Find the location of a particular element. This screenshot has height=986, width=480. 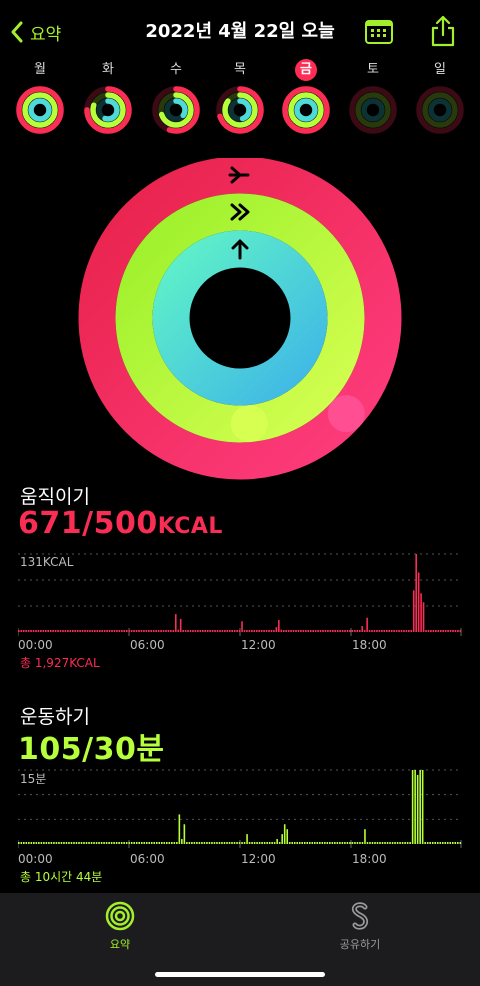

tab-summary: 요약 is located at coordinates (120, 926).